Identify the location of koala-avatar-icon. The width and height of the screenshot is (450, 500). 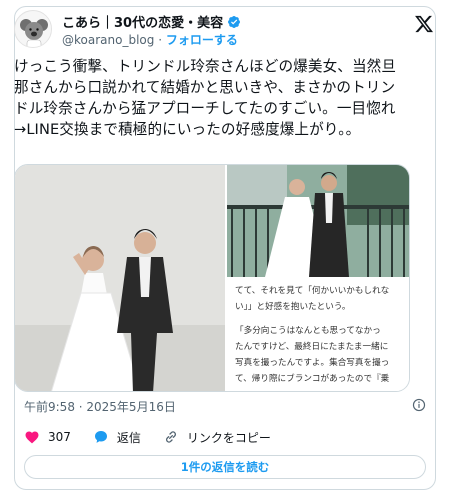
(33, 29).